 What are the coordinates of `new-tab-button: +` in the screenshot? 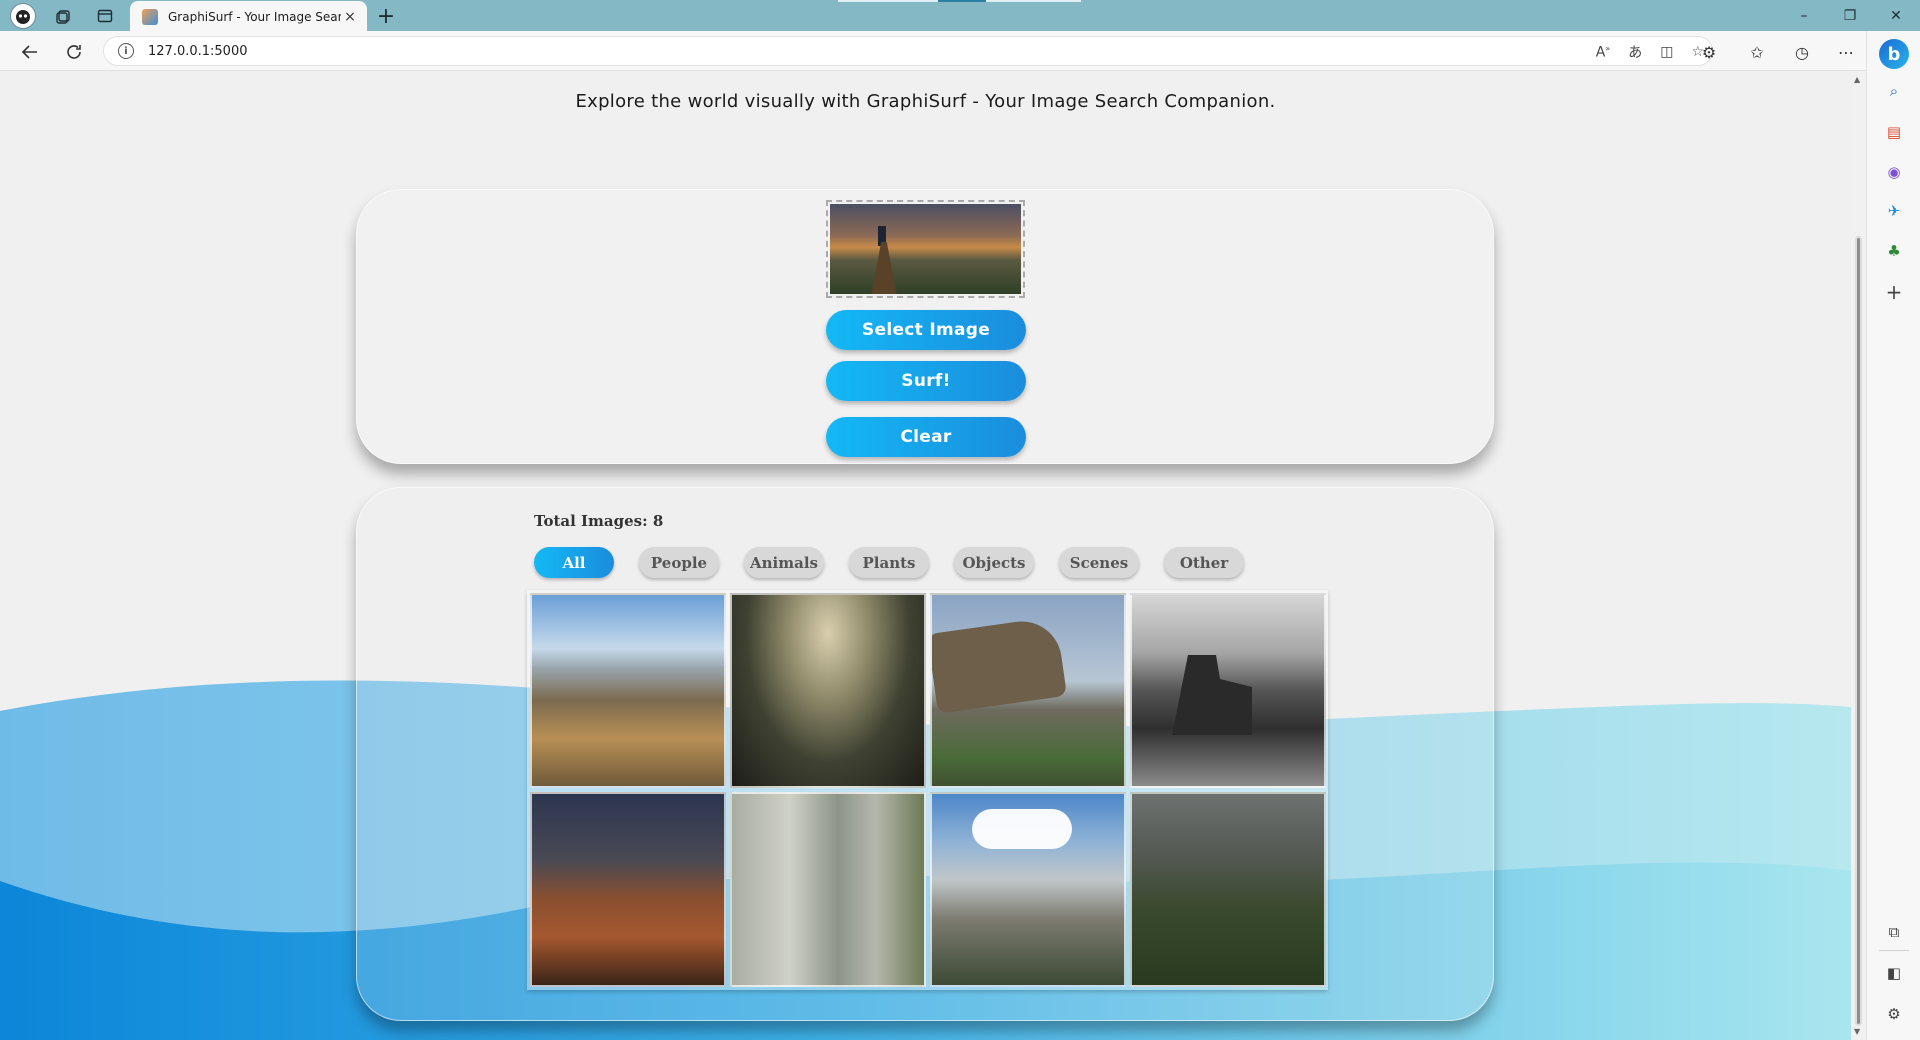 It's located at (386, 16).